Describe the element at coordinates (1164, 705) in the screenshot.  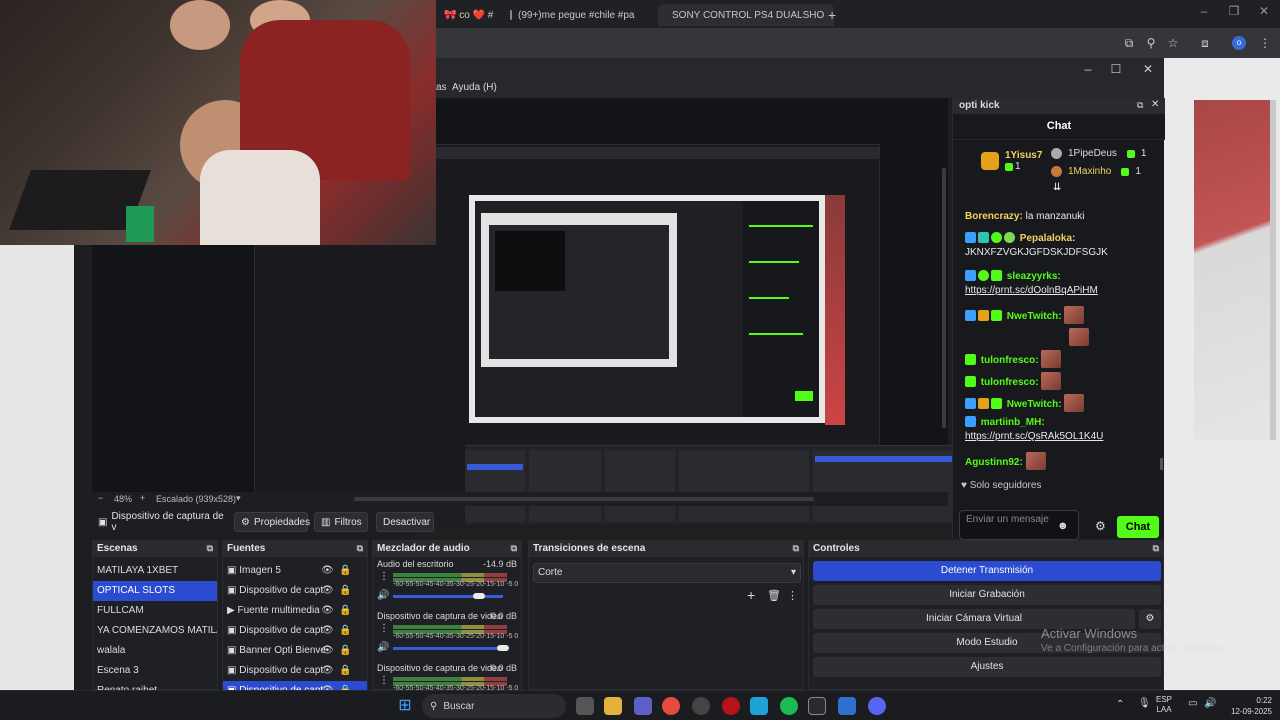
I see `language-indicator: ESP LAA` at that location.